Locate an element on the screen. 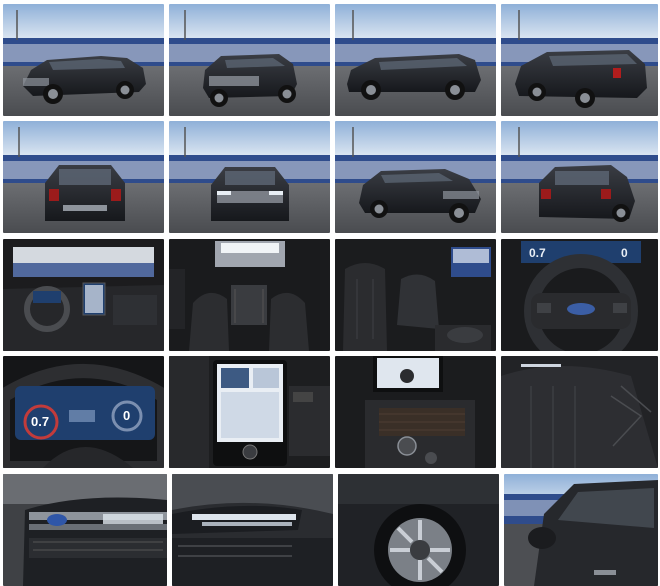 Image resolution: width=660 pixels, height=586 pixels. cluster-speed-left: 0.7 is located at coordinates (40, 421).